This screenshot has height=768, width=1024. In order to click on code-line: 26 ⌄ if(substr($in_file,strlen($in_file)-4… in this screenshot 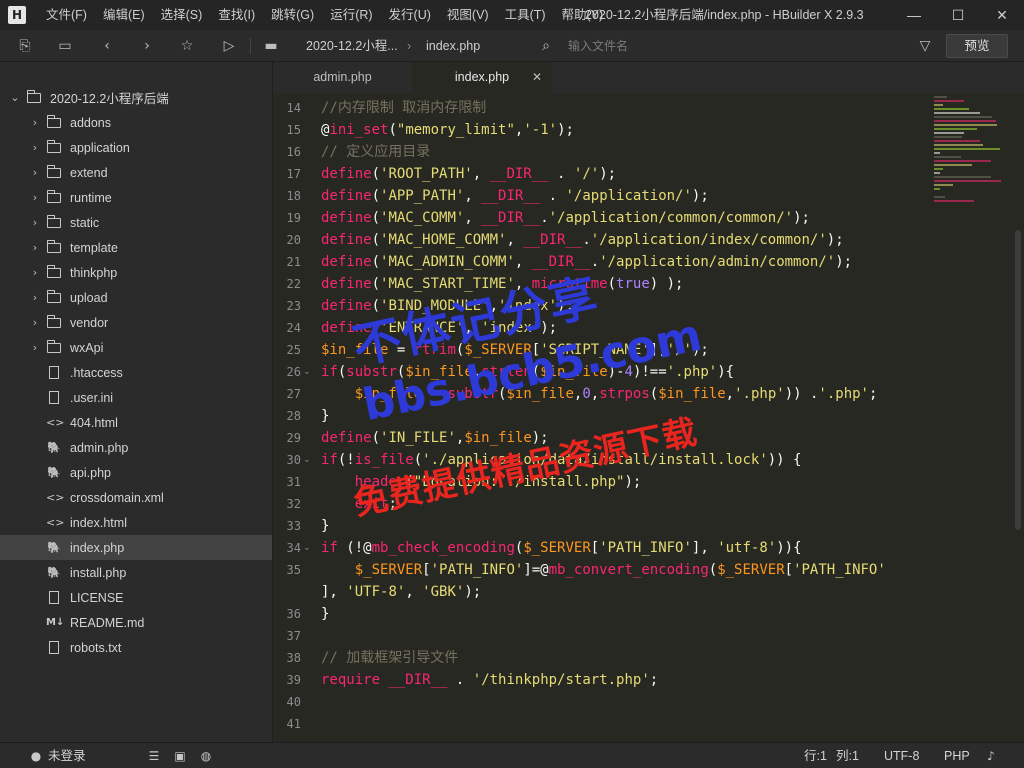, I will do `click(603, 372)`.